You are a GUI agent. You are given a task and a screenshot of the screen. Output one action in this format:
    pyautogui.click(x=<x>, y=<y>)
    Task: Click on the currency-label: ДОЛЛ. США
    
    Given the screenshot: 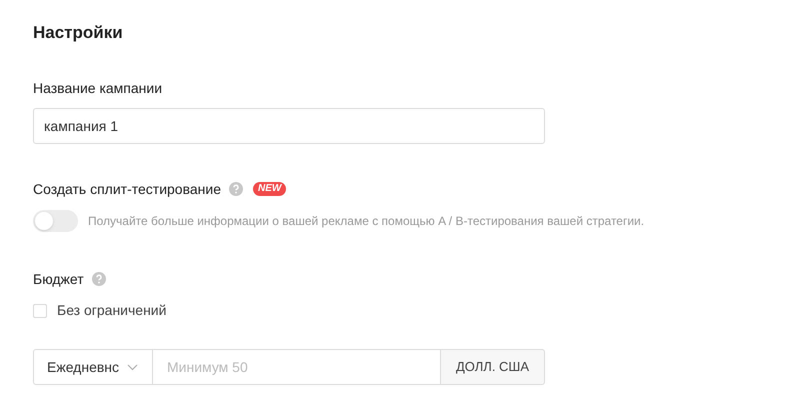 What is the action you would take?
    pyautogui.click(x=492, y=367)
    